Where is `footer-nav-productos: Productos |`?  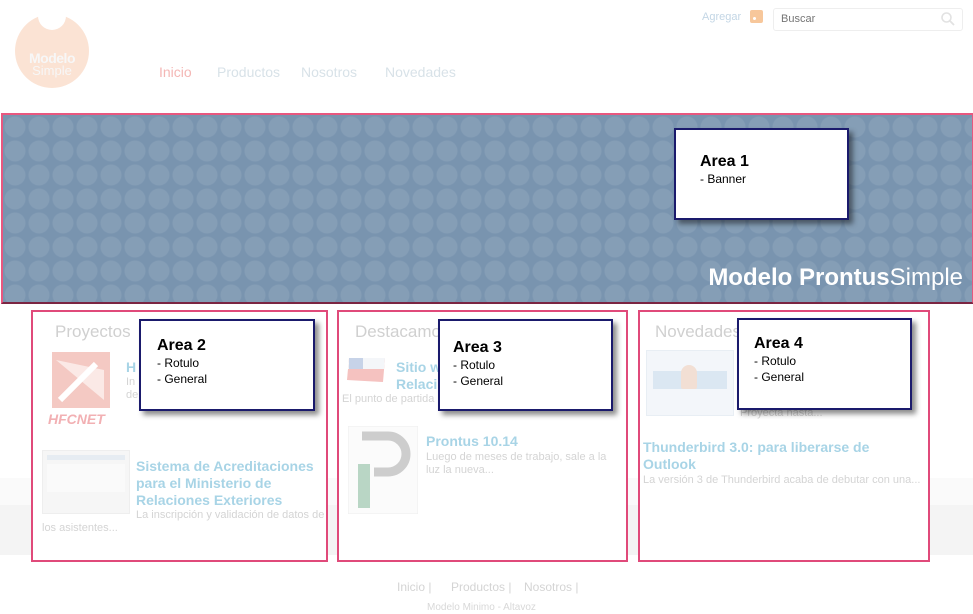 footer-nav-productos: Productos | is located at coordinates (481, 587).